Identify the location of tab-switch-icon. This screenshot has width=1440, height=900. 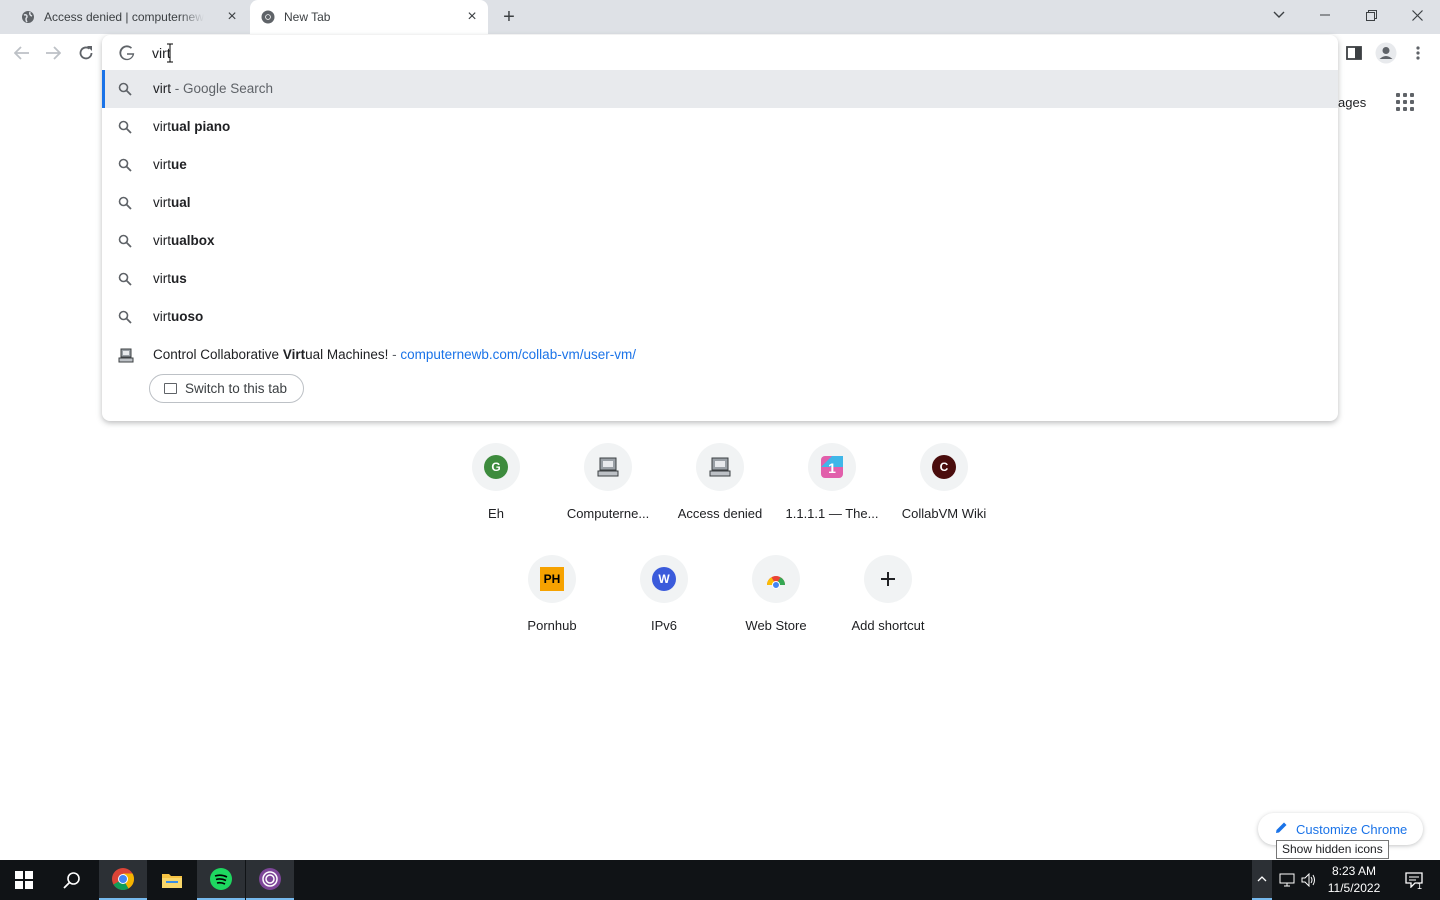
(170, 388).